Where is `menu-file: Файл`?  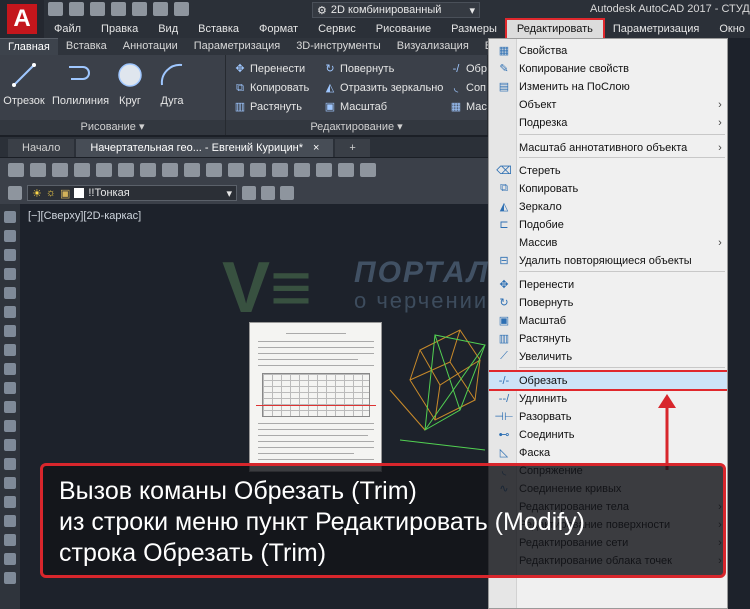
menu-file: Файл is located at coordinates (67, 29).